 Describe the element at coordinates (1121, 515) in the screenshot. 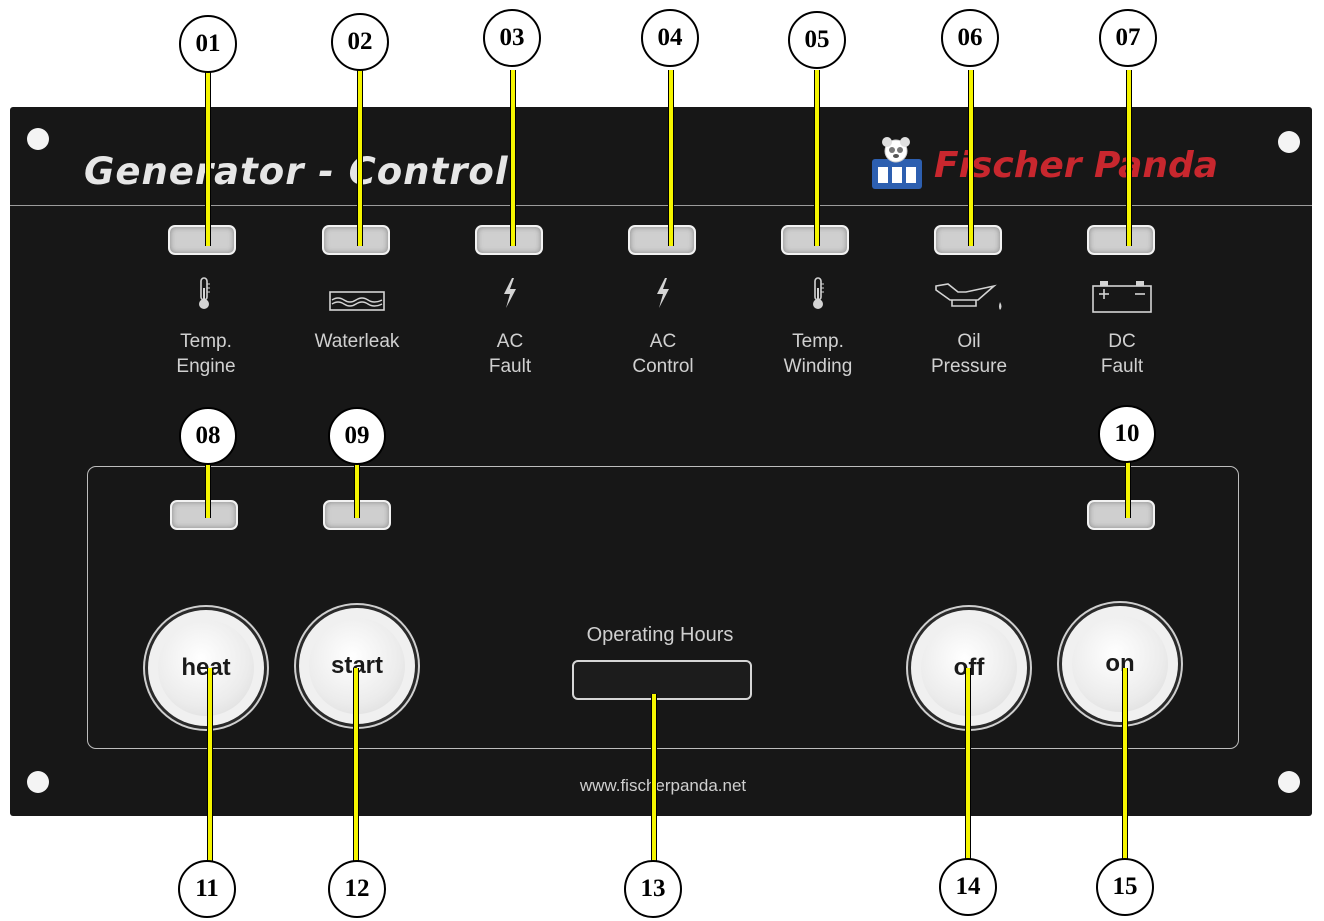

I see `led-on` at that location.